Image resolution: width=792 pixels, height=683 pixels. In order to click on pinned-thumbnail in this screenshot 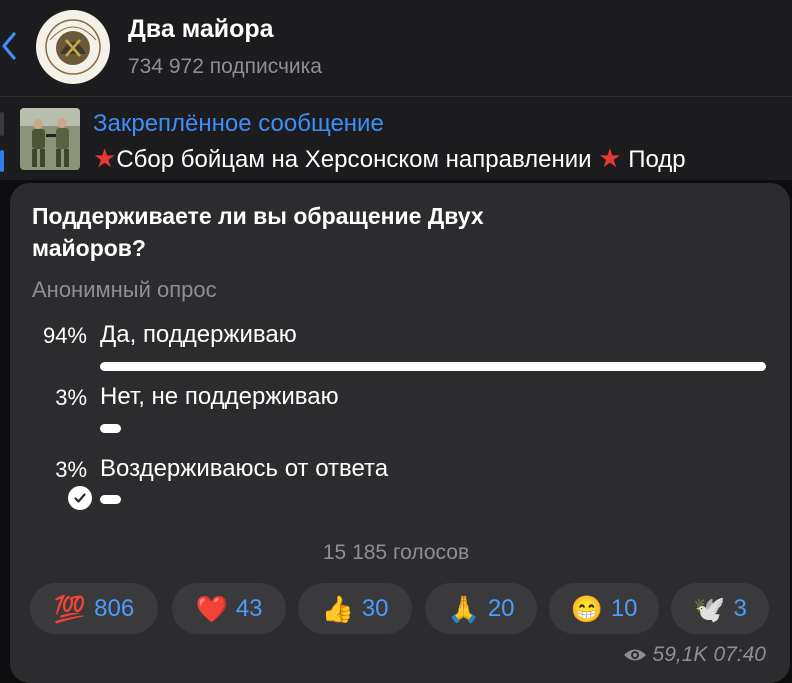, I will do `click(50, 139)`.